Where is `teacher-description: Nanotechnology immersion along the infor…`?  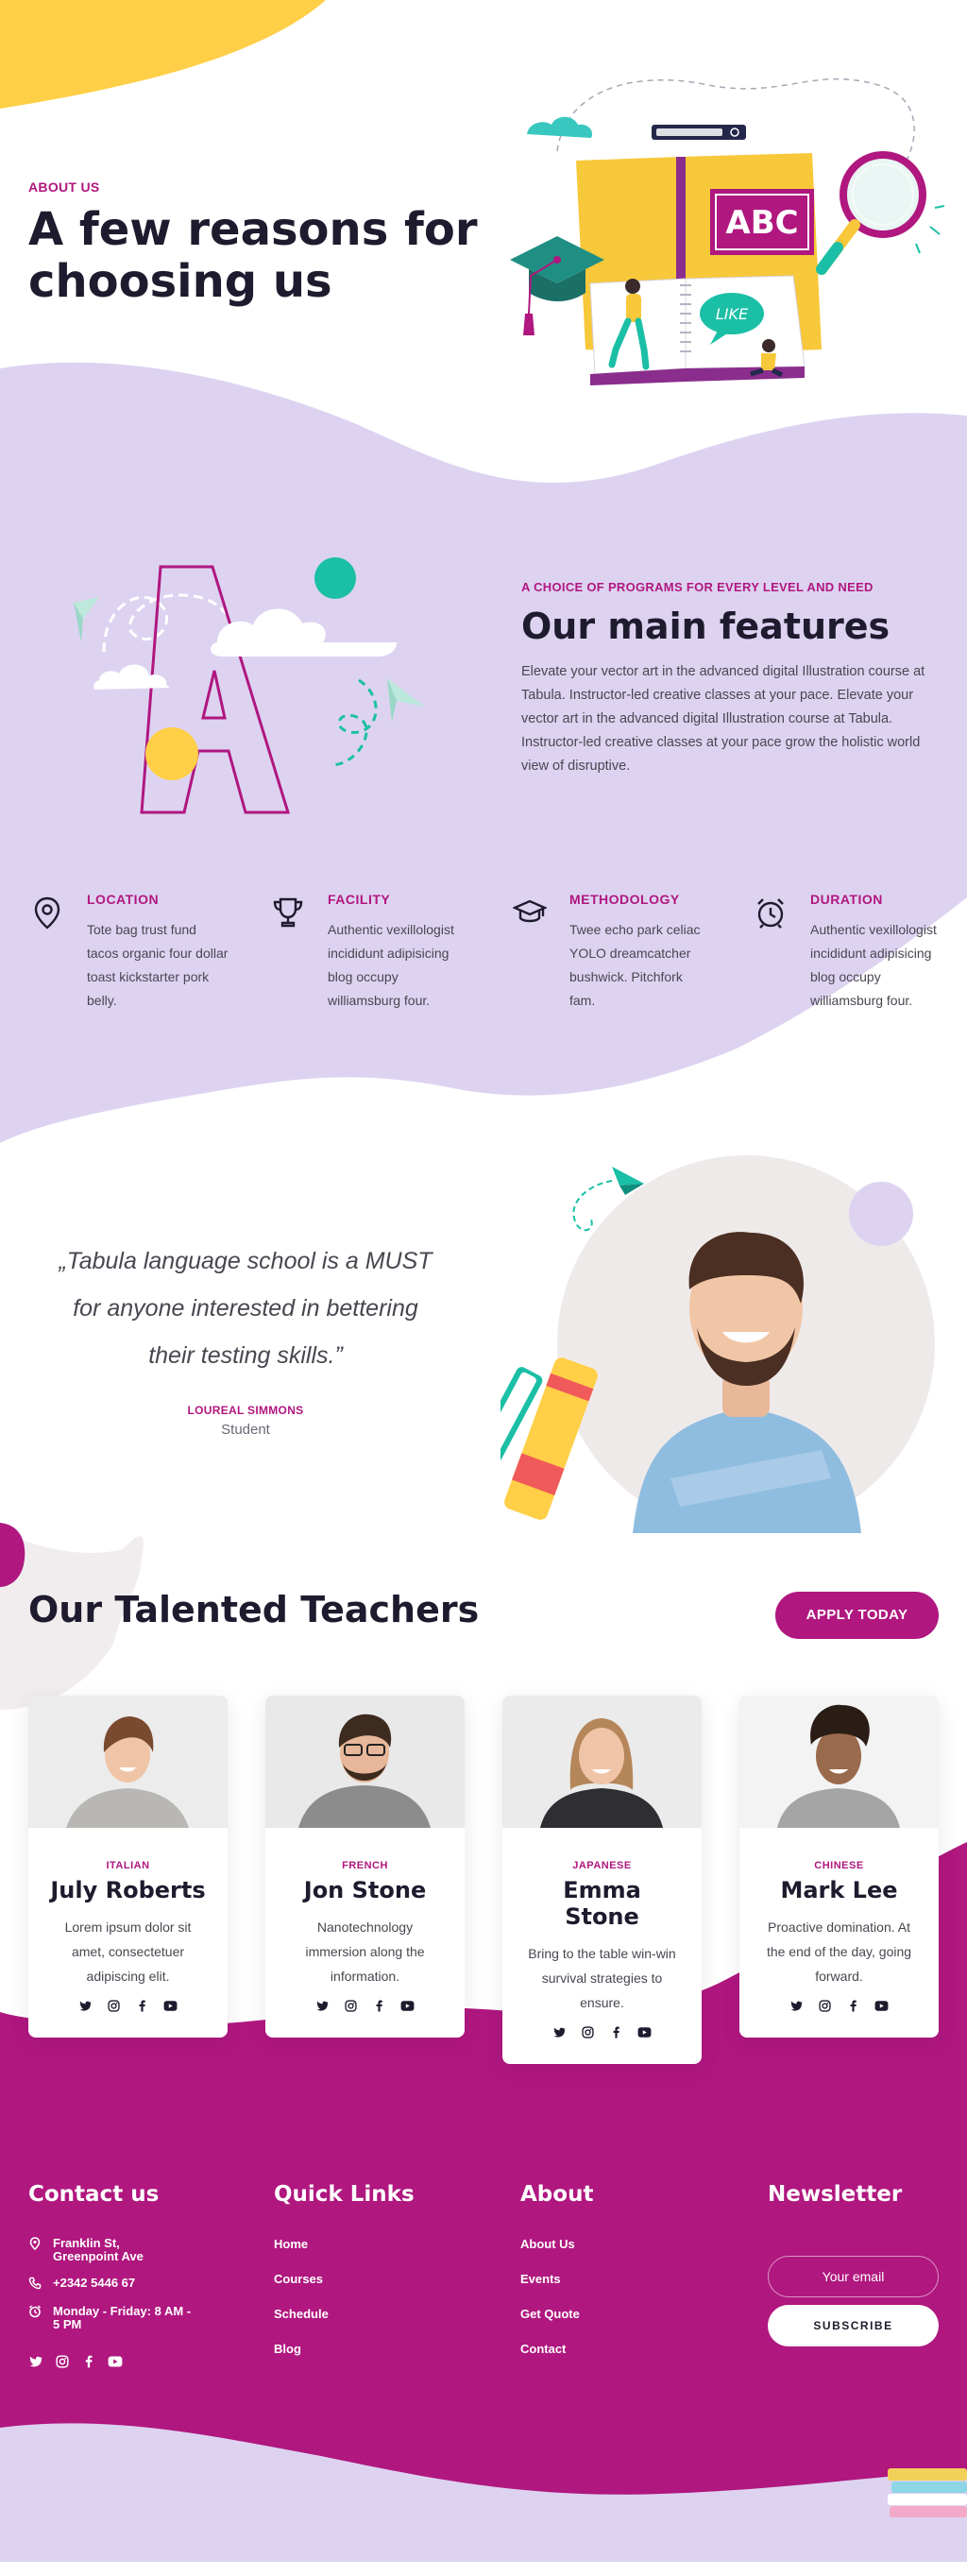
teacher-description: Nanotechnology immersion along the infor… is located at coordinates (365, 1952).